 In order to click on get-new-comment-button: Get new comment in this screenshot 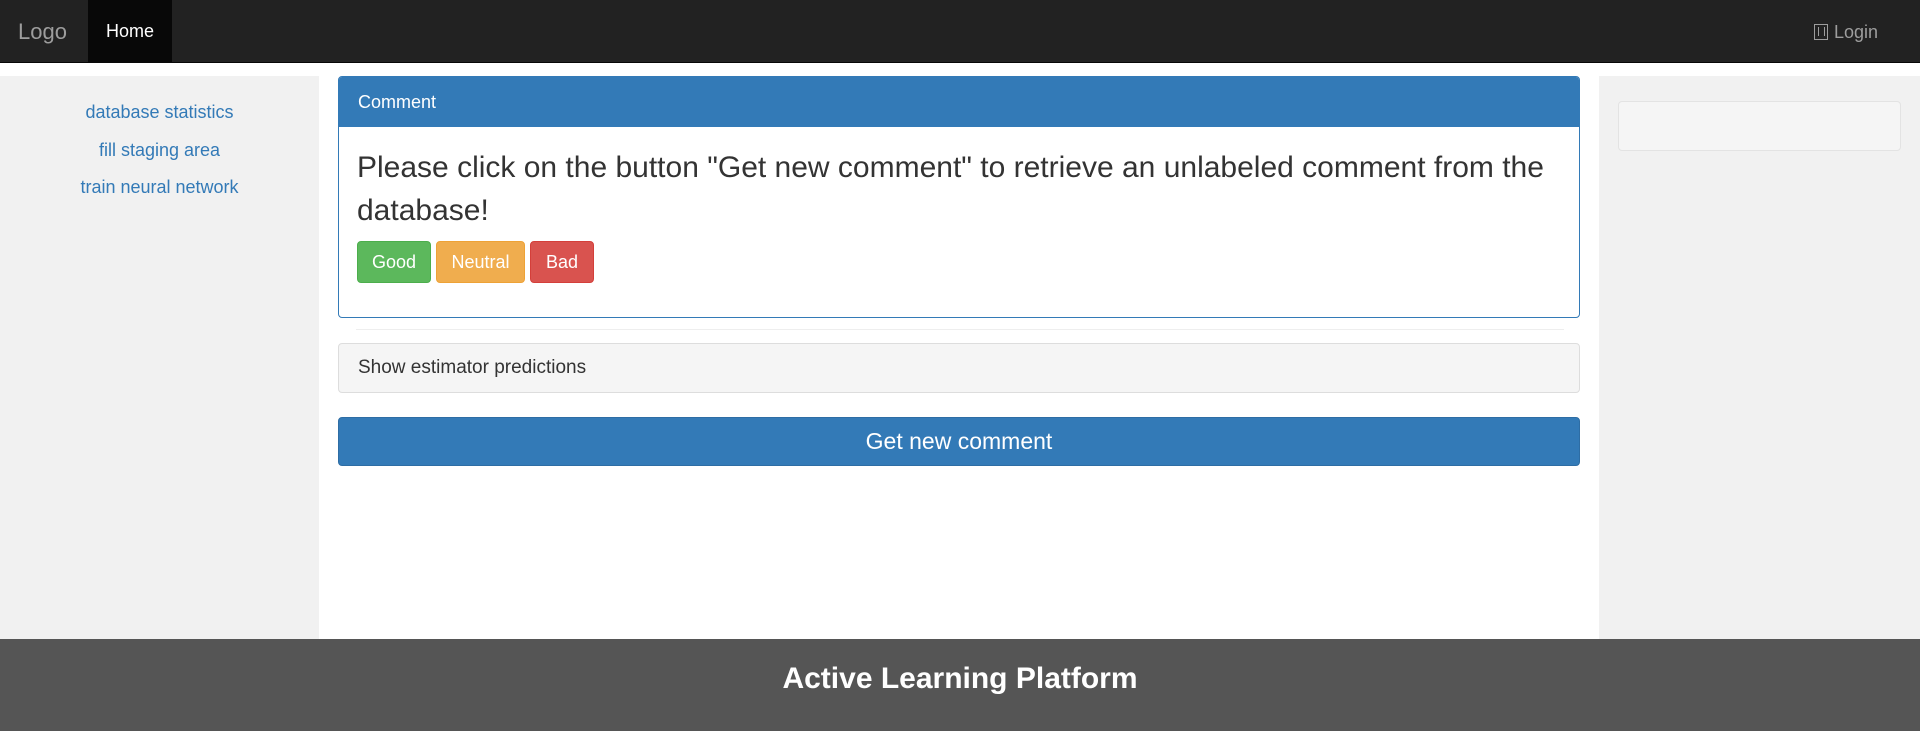, I will do `click(959, 441)`.